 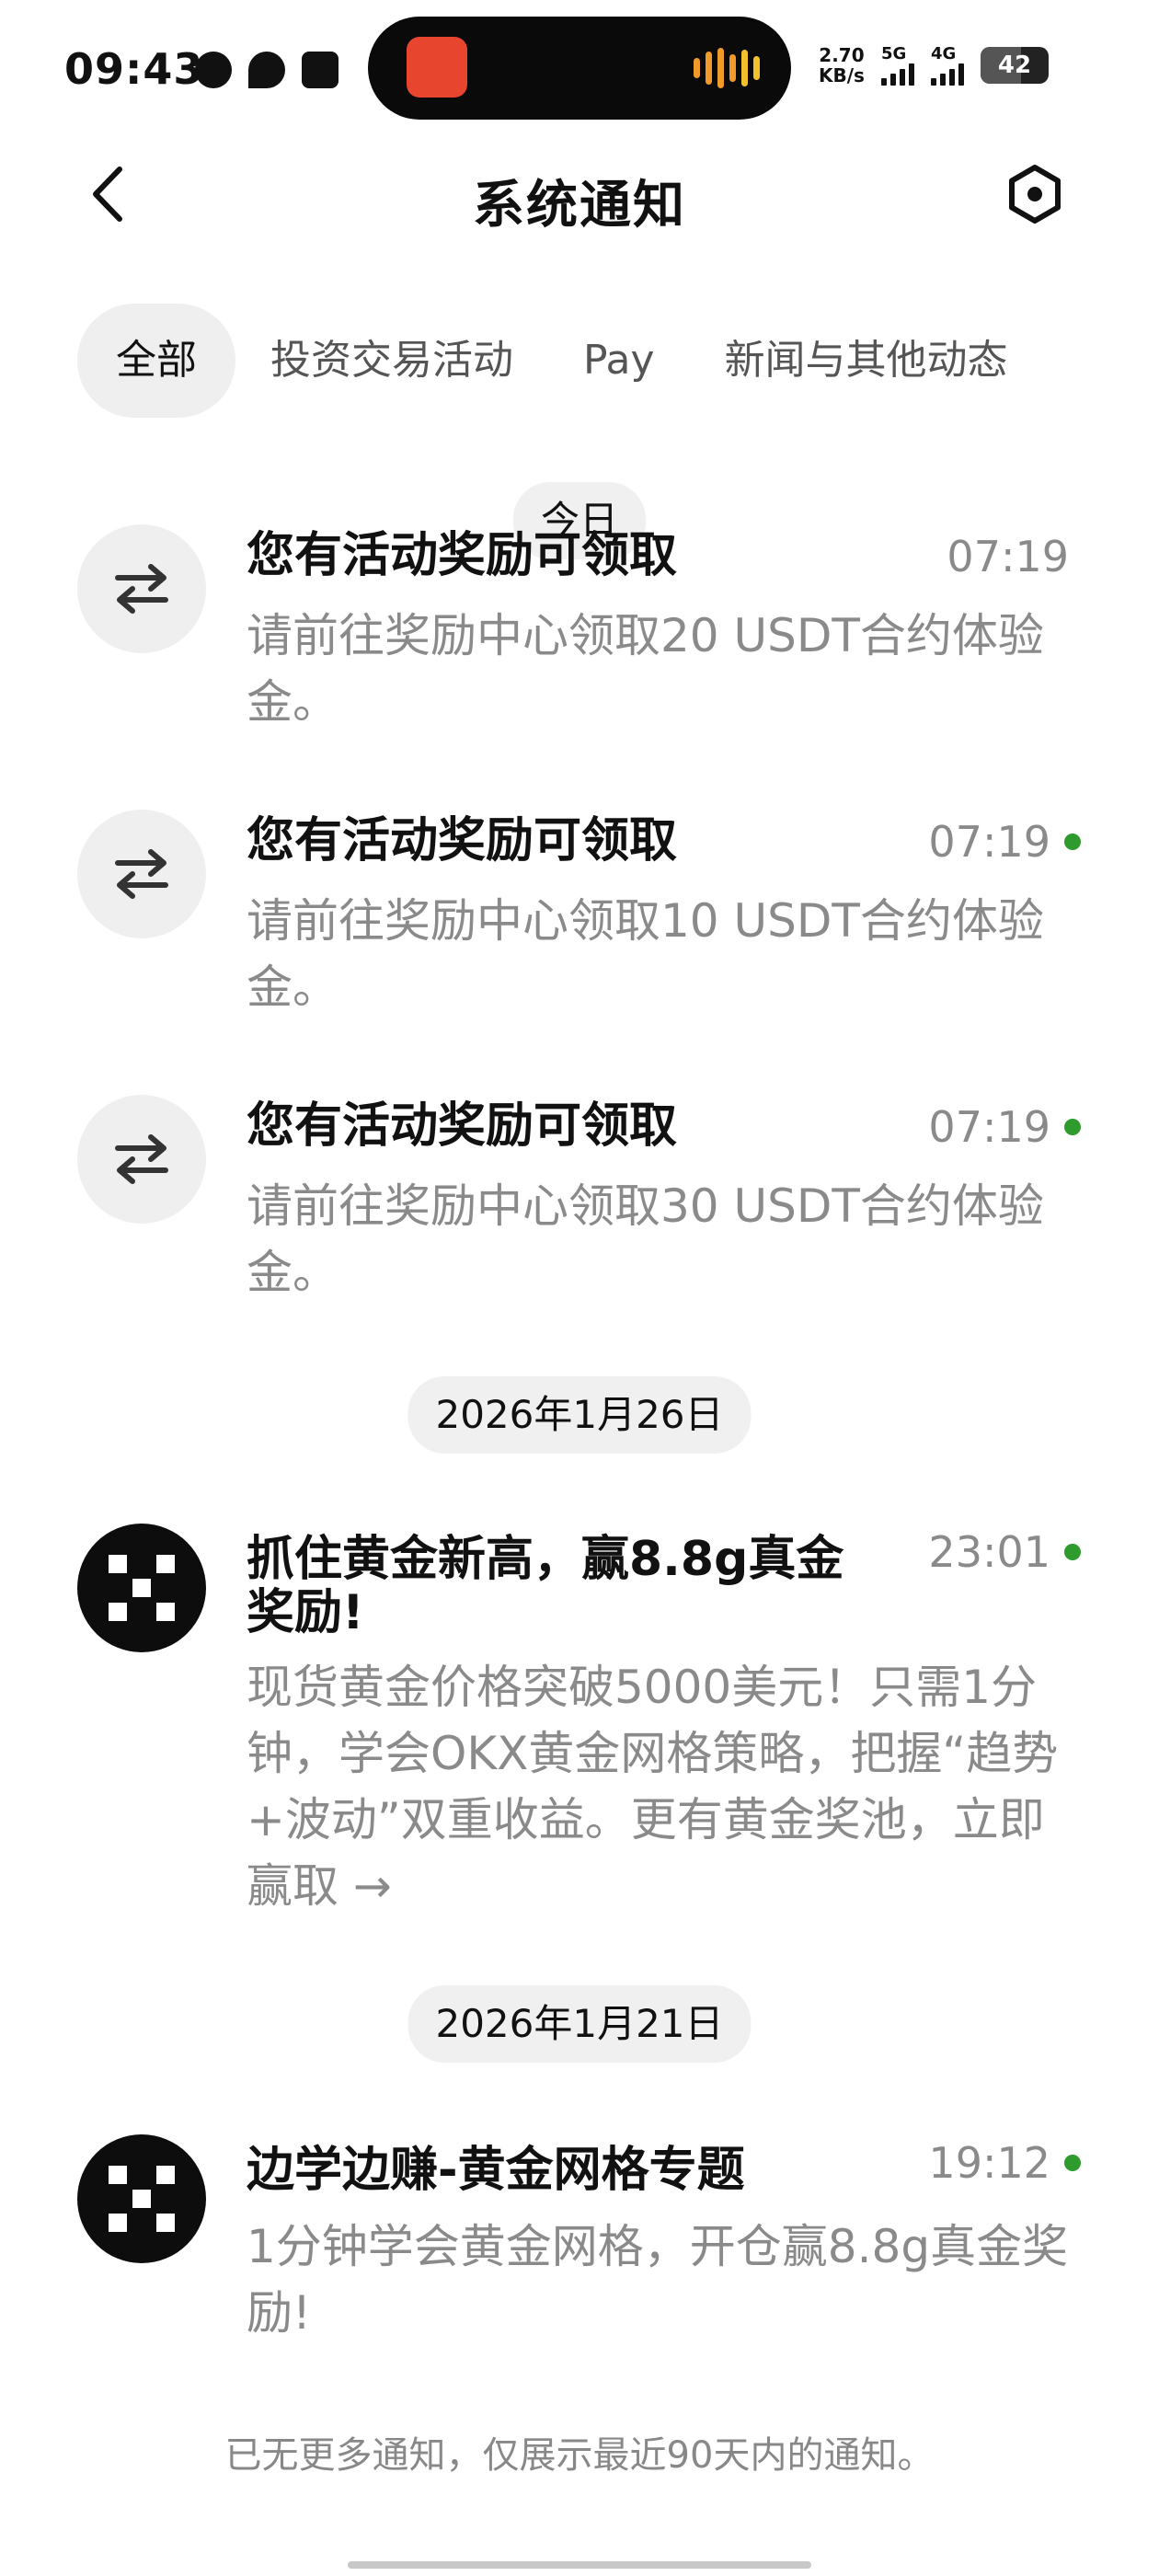 What do you see at coordinates (579, 2455) in the screenshot?
I see `end-of-list-note: 已无更多通知，仅展示最近90天内的通知。` at bounding box center [579, 2455].